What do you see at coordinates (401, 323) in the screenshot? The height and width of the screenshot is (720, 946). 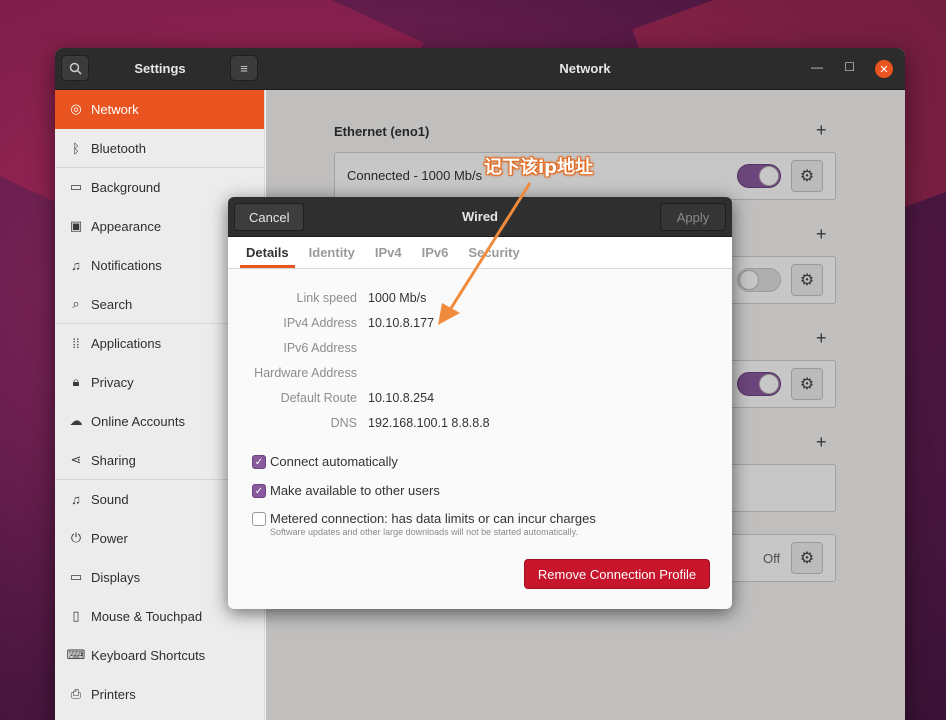 I see `detail-value: 10.10.8.177` at bounding box center [401, 323].